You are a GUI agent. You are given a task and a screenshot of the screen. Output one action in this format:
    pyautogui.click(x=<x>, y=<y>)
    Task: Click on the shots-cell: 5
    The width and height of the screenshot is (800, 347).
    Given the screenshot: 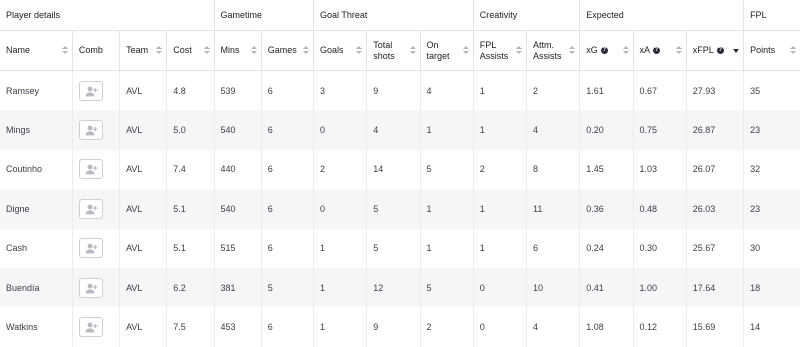 What is the action you would take?
    pyautogui.click(x=393, y=248)
    